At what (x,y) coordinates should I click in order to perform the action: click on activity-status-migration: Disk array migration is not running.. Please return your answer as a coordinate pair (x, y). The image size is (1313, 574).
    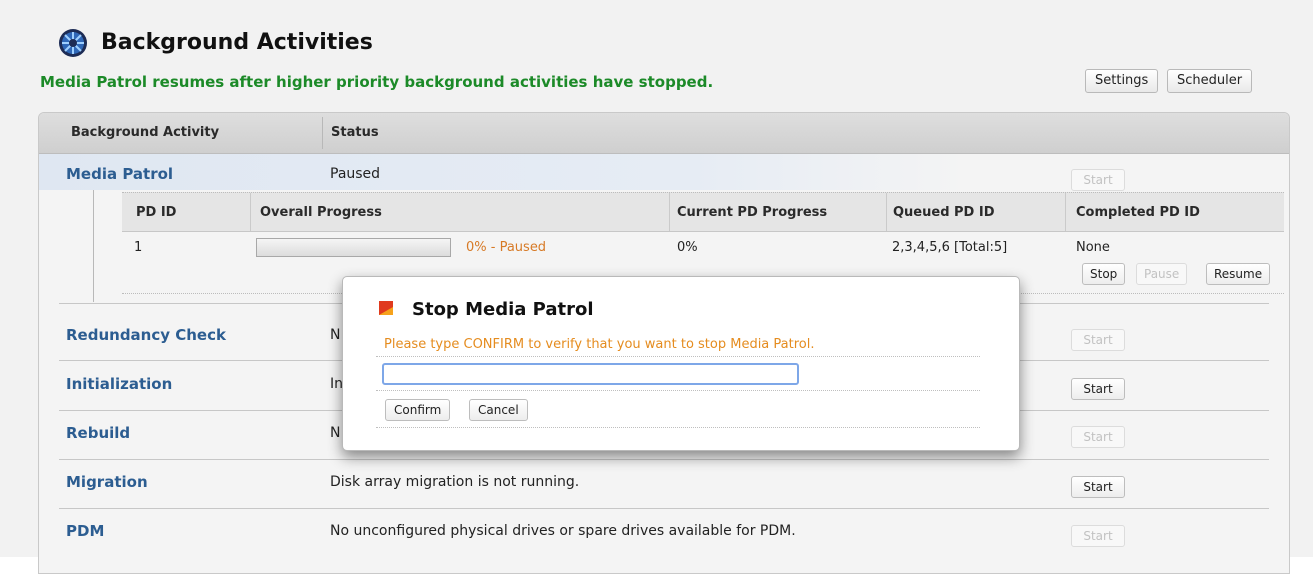
    Looking at the image, I should click on (455, 482).